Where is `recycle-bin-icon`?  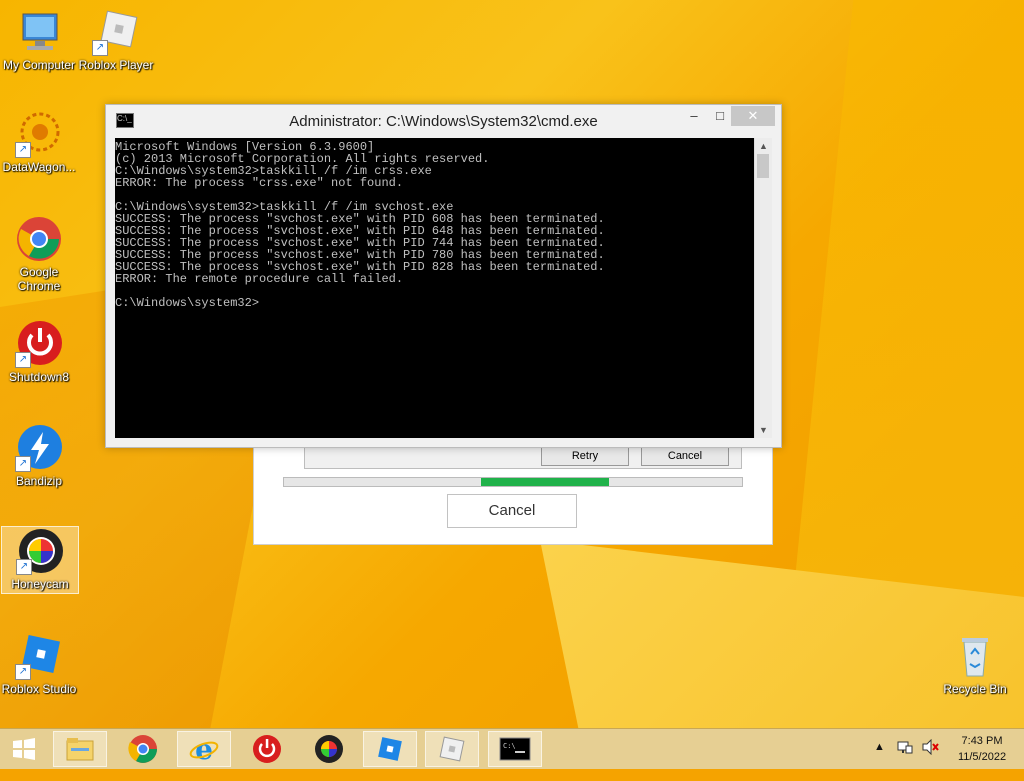 recycle-bin-icon is located at coordinates (975, 656).